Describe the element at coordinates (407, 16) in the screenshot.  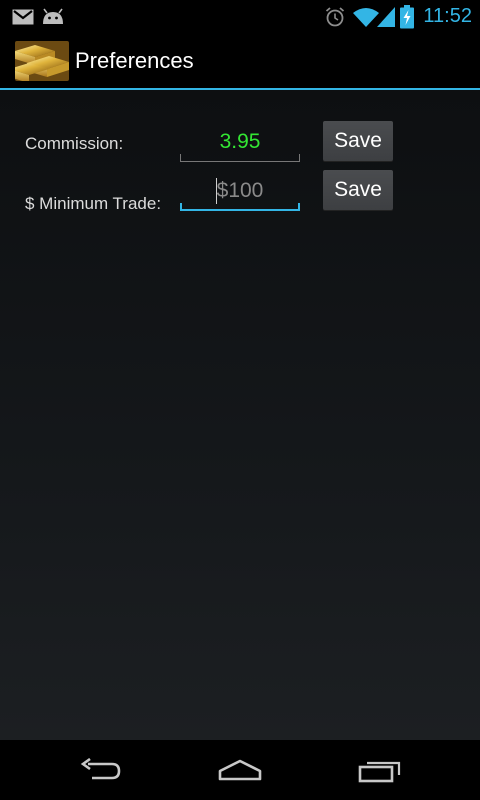
I see `battery-charging-icon` at that location.